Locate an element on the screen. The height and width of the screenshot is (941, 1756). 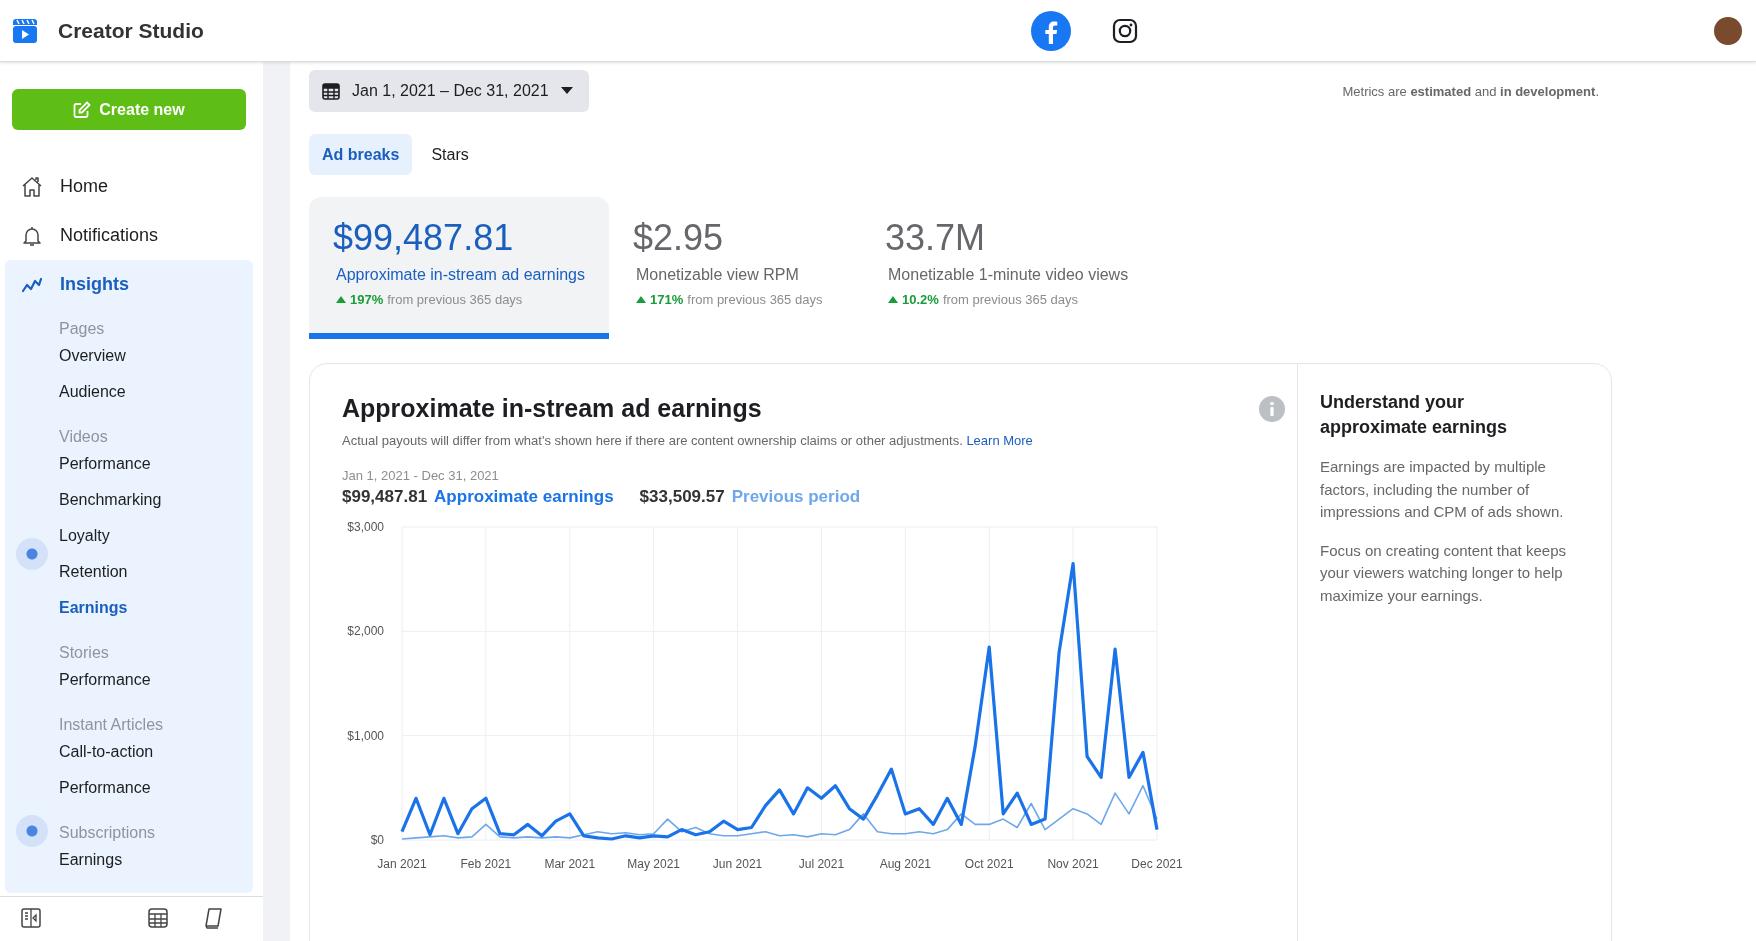
side-panel-paragraph: Earnings are impacted by multiple factors, including the number of impressions and CPM of ads shown. is located at coordinates (1442, 490).